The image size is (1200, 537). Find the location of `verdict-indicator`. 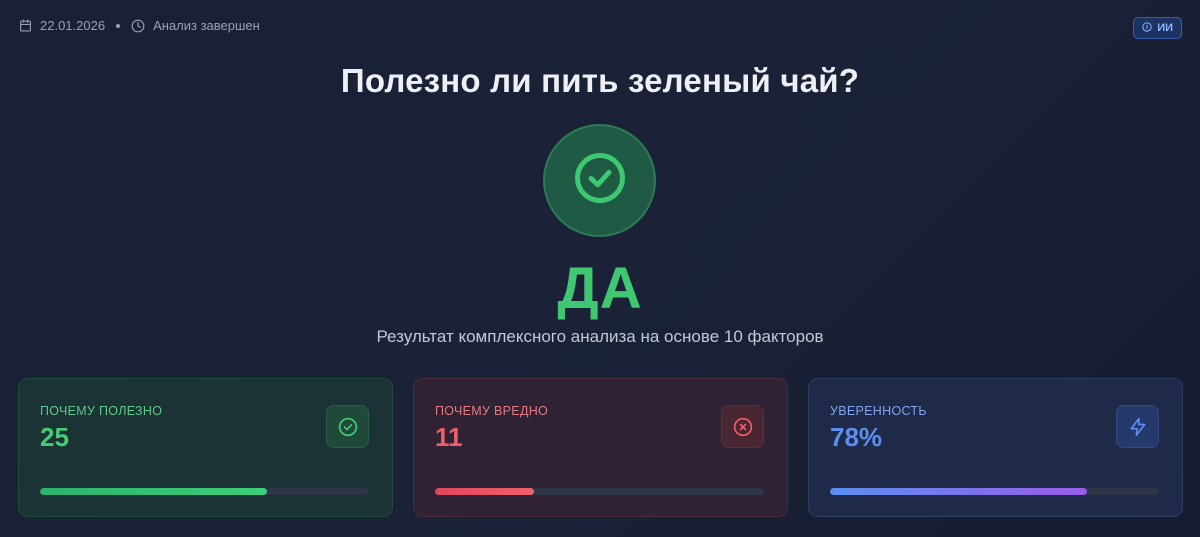

verdict-indicator is located at coordinates (599, 180).